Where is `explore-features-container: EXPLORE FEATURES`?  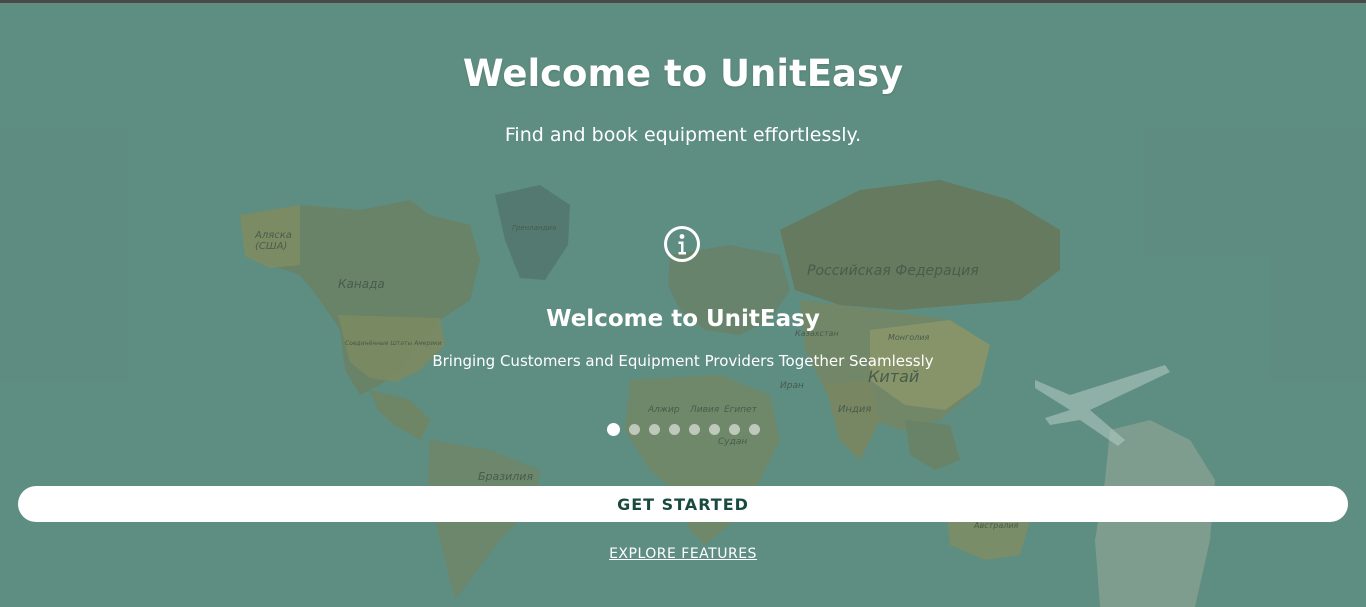 explore-features-container: EXPLORE FEATURES is located at coordinates (683, 554).